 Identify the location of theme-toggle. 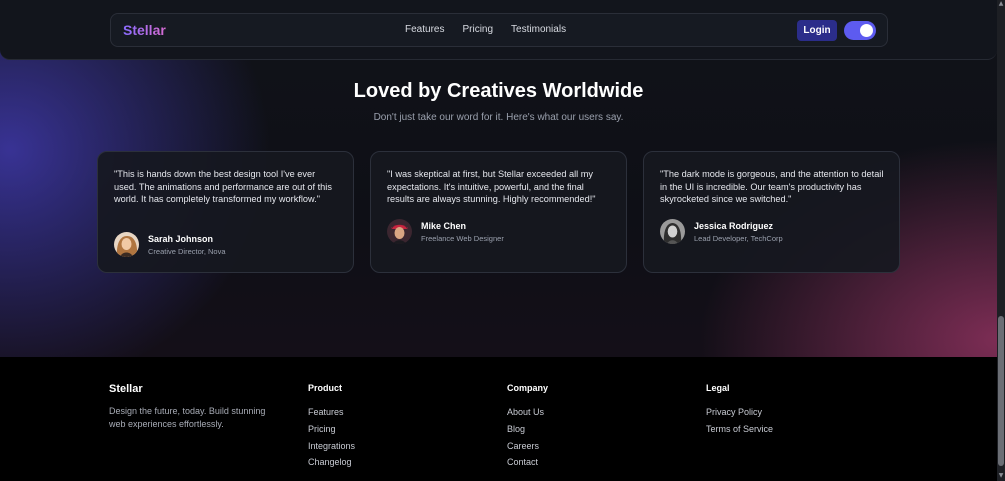
(860, 30).